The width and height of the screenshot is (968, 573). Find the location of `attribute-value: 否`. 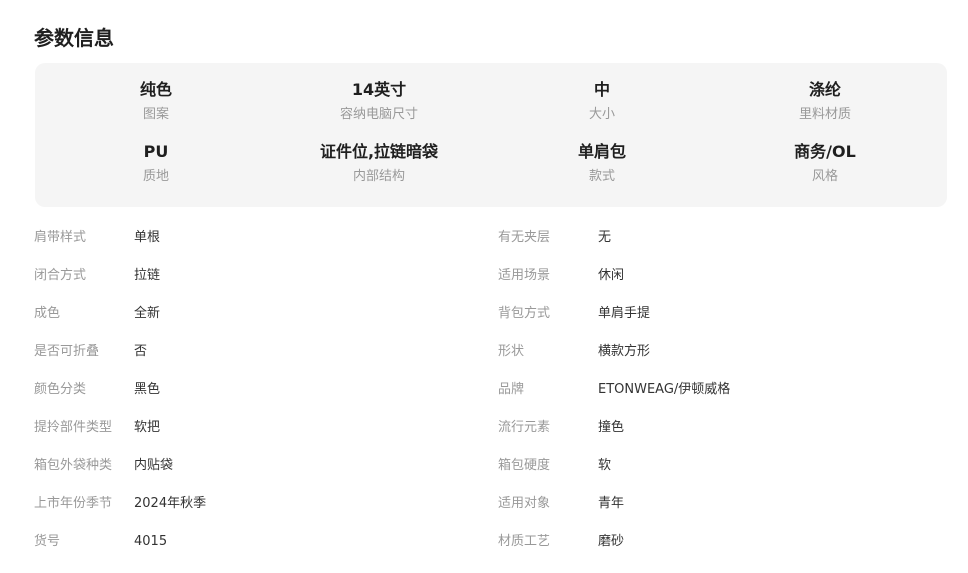

attribute-value: 否 is located at coordinates (141, 351).